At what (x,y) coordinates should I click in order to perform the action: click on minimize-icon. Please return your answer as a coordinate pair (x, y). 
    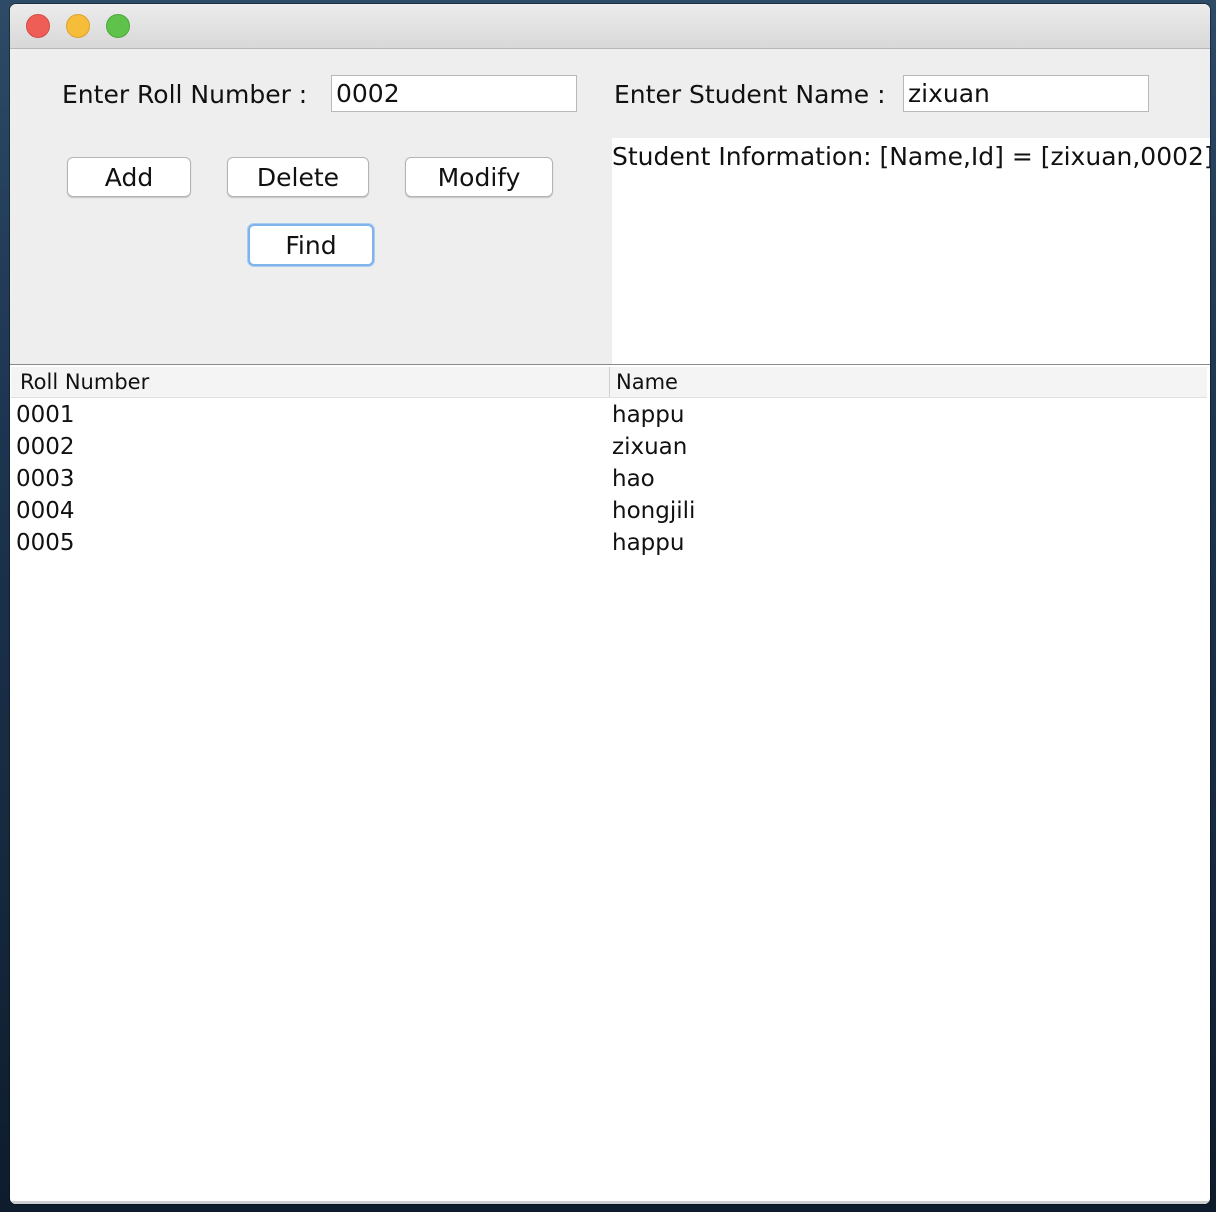
    Looking at the image, I should click on (78, 26).